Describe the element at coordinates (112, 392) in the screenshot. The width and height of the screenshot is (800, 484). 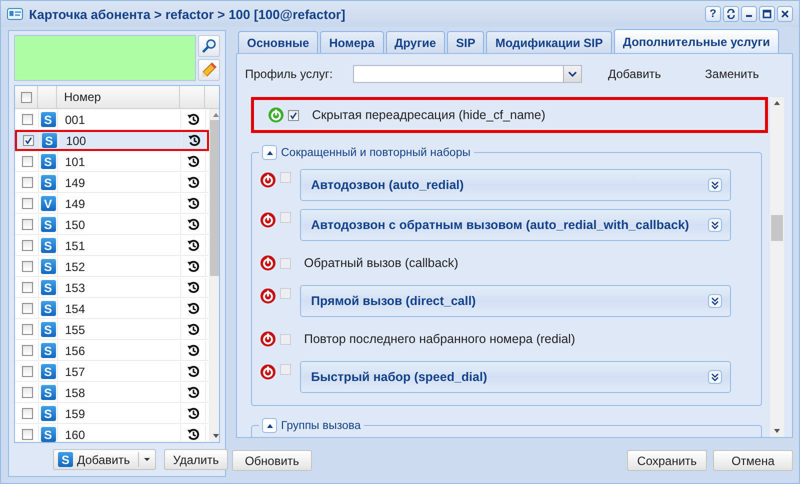
I see `table-row: S 158` at that location.